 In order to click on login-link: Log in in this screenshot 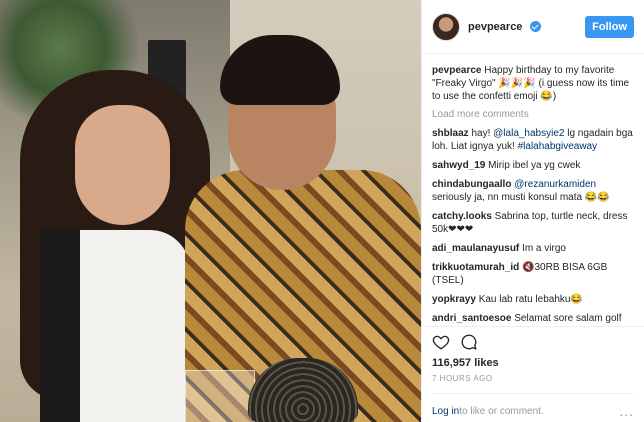, I will do `click(445, 411)`.